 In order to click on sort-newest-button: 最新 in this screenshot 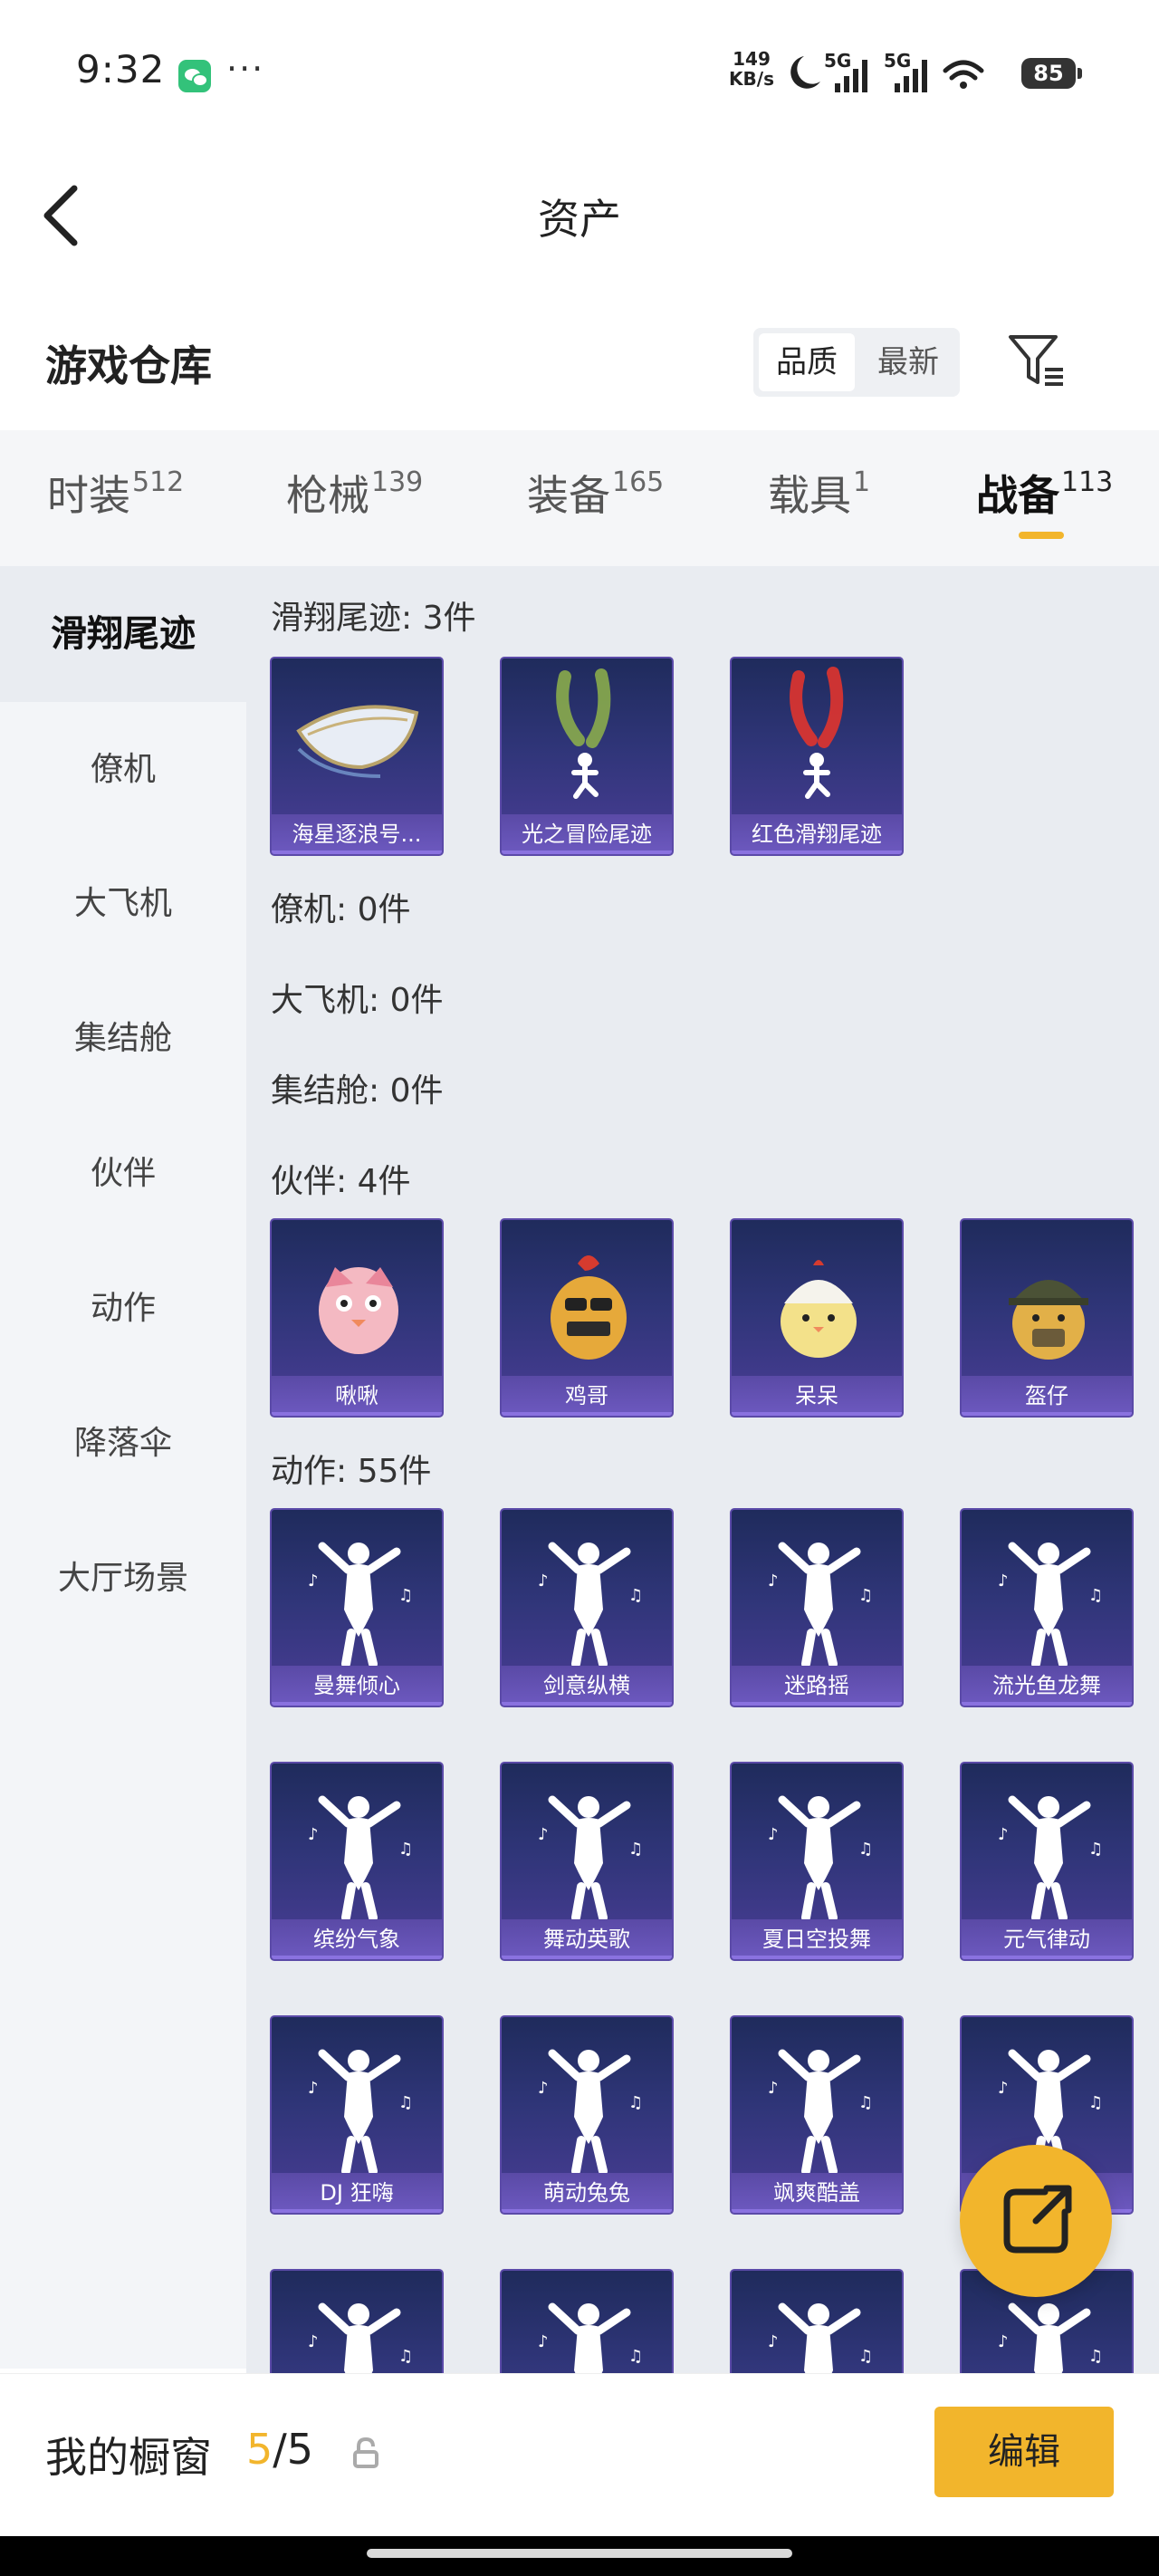, I will do `click(908, 362)`.